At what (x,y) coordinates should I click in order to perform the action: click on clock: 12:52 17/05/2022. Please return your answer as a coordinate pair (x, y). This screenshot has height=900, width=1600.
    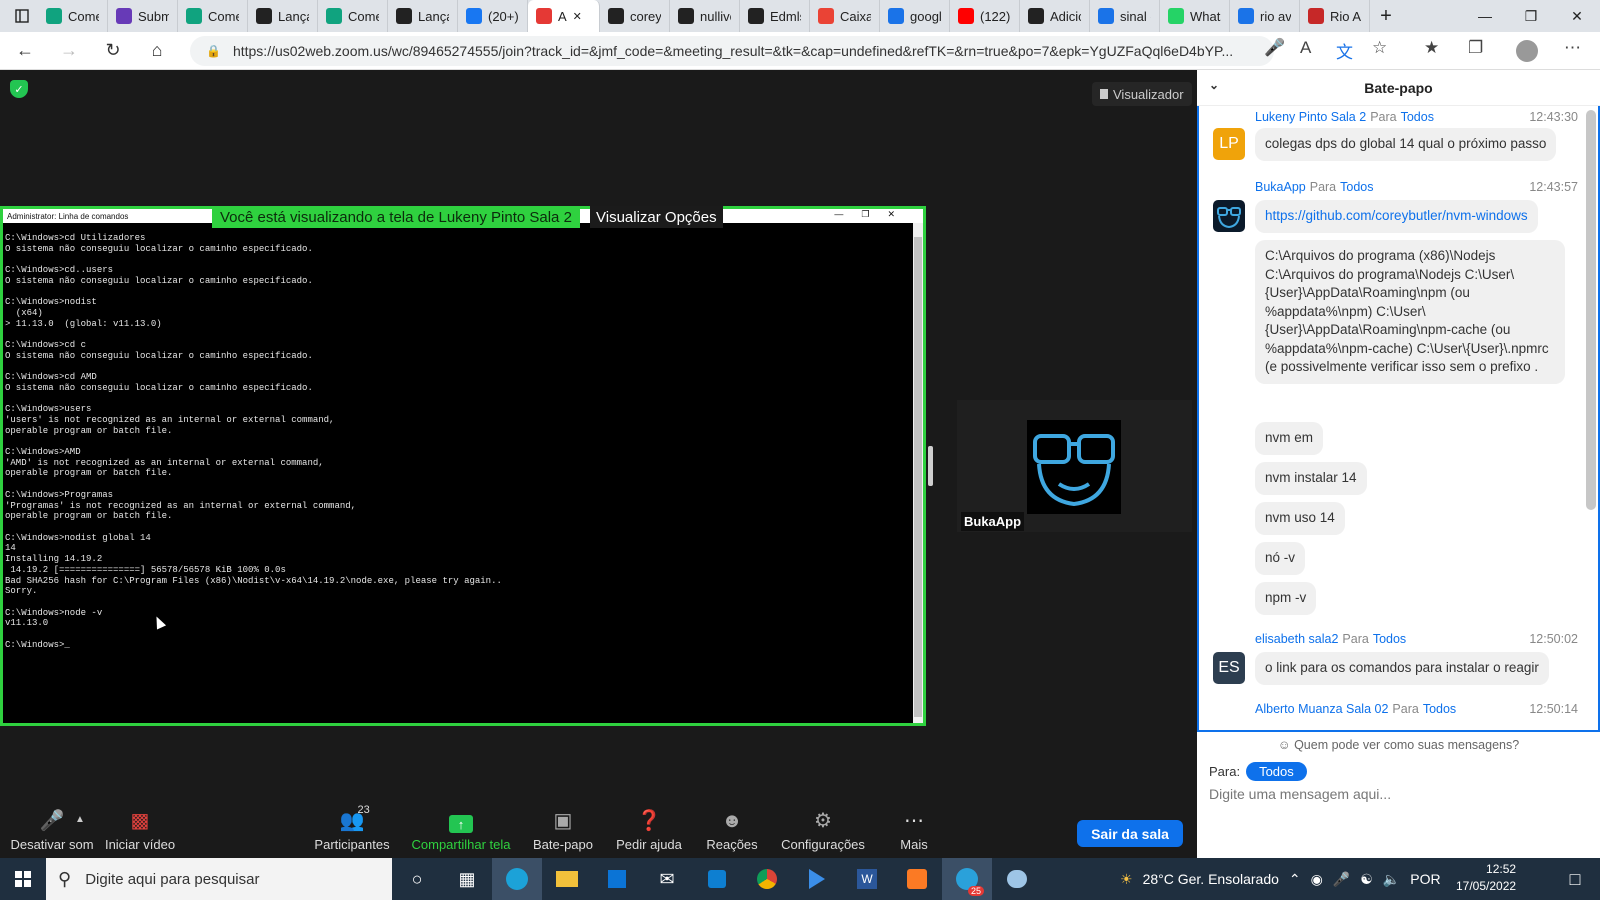
    Looking at the image, I should click on (1486, 878).